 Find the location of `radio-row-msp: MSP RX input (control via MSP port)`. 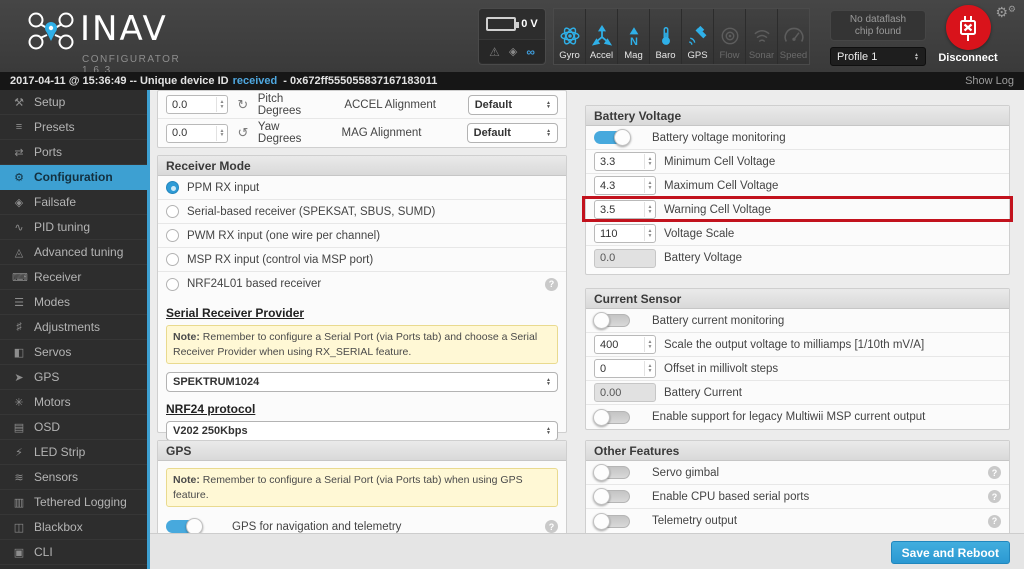

radio-row-msp: MSP RX input (control via MSP port) is located at coordinates (362, 260).